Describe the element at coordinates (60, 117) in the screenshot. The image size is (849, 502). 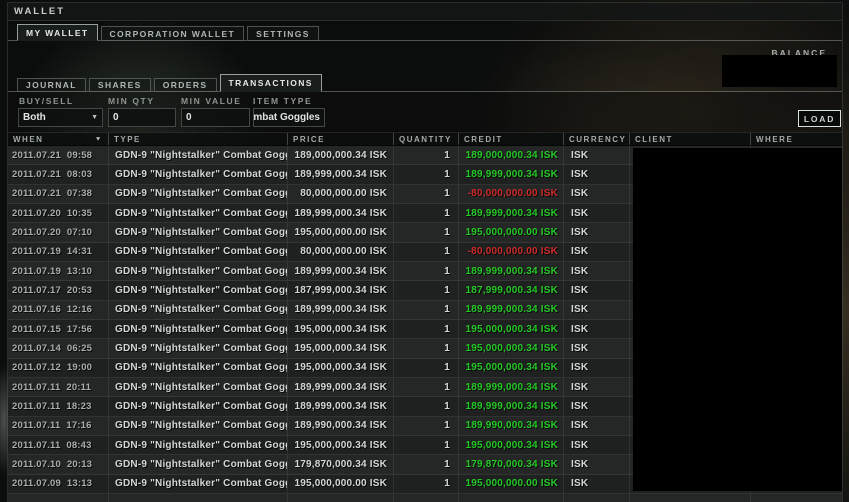
I see `buy-sell-select: Both ▼` at that location.